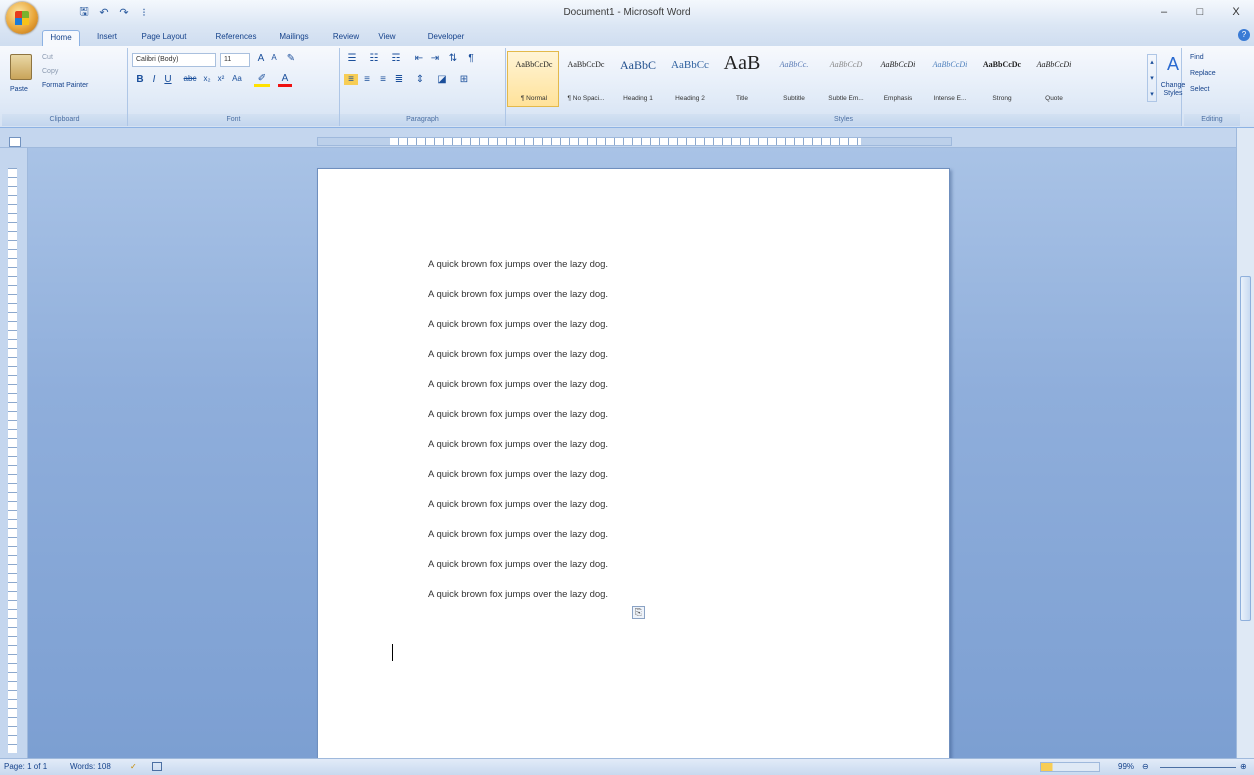 This screenshot has height=775, width=1254. Describe the element at coordinates (47, 57) in the screenshot. I see `cut-button: Cut` at that location.